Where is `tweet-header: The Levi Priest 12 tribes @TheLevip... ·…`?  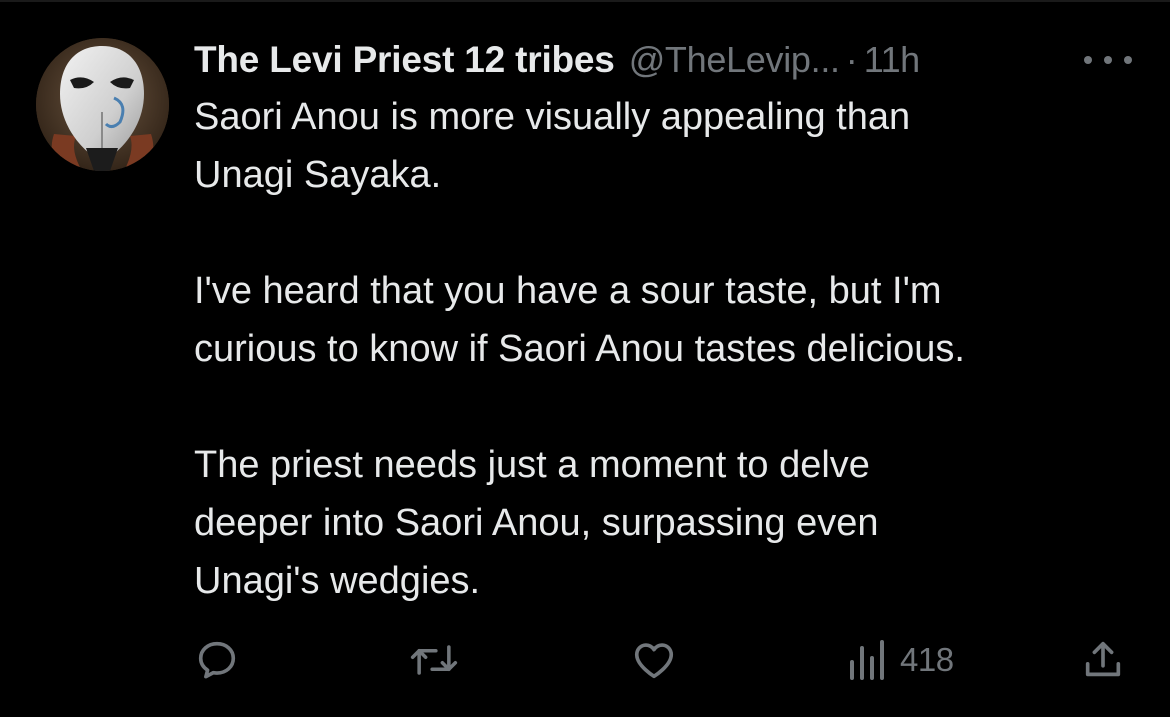
tweet-header: The Levi Priest 12 tribes @TheLevip... ·… is located at coordinates (557, 60).